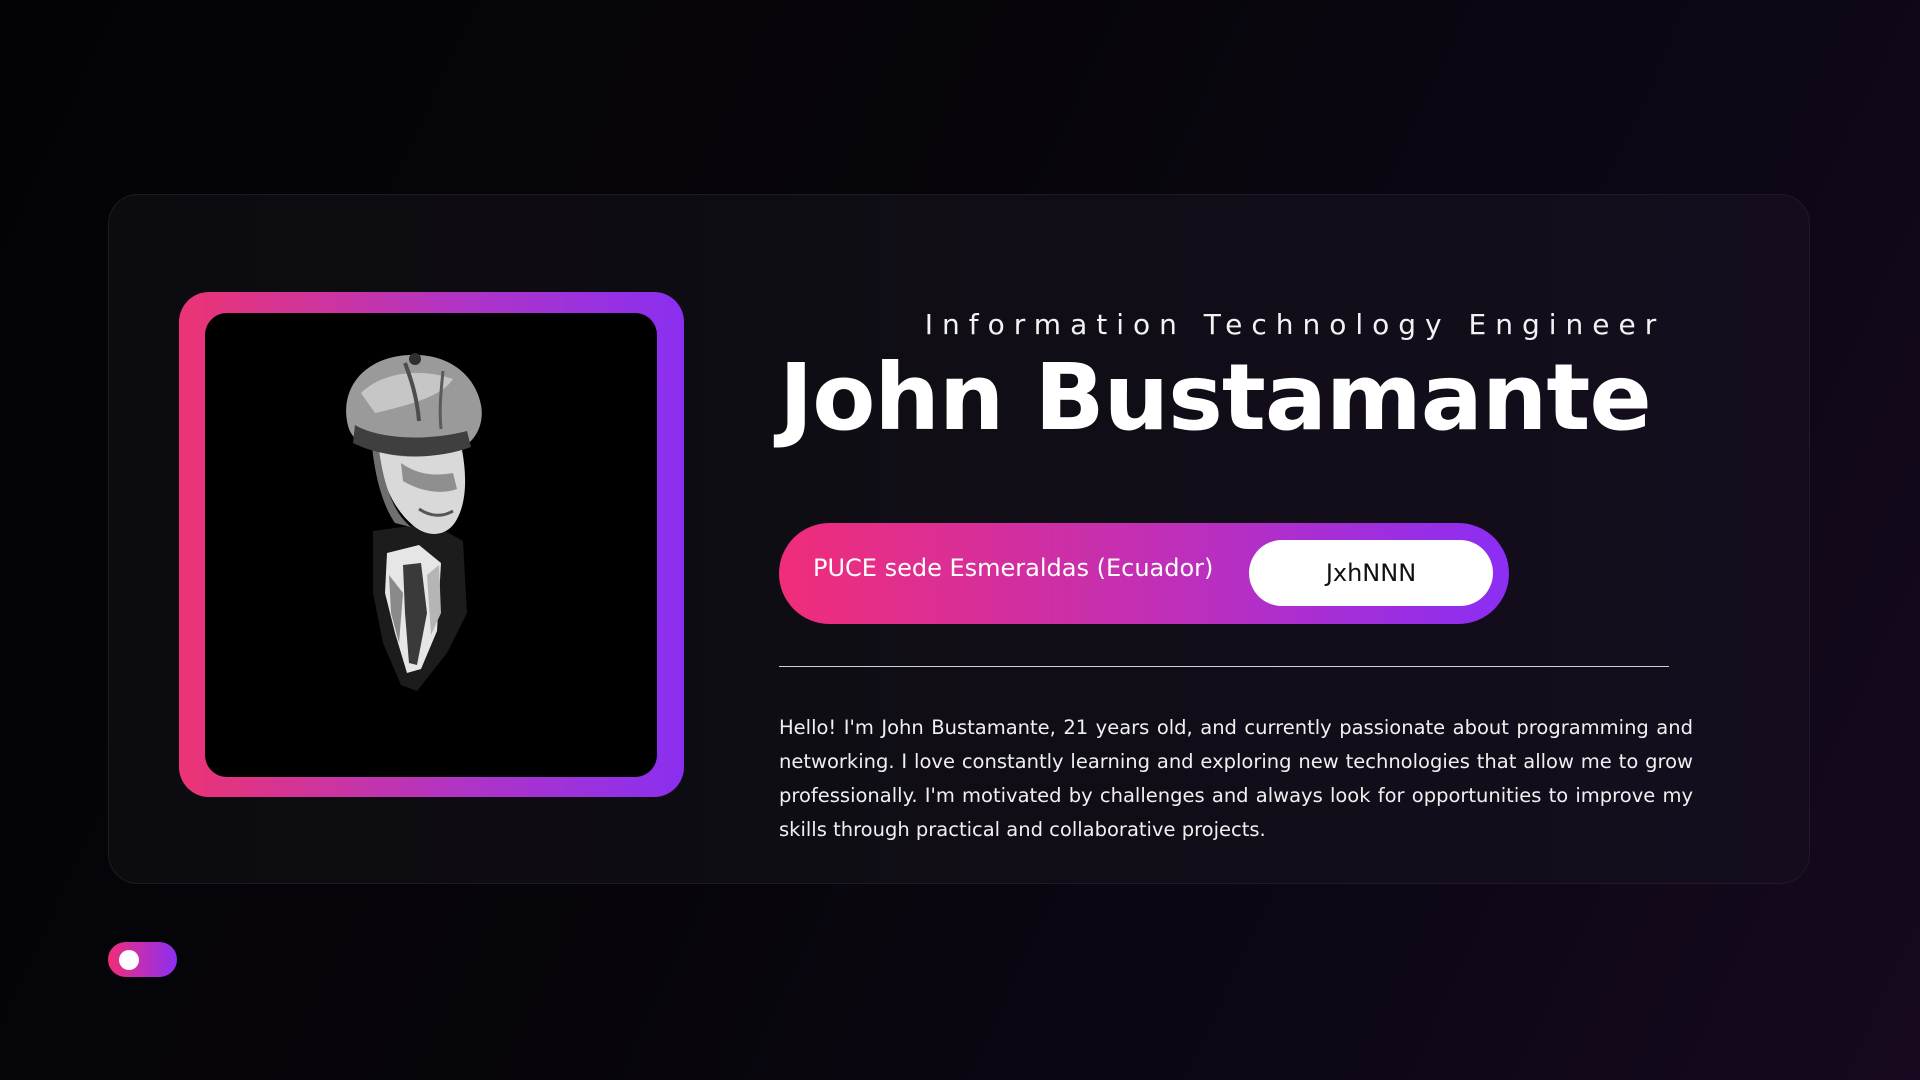 This screenshot has height=1080, width=1920. Describe the element at coordinates (1215, 397) in the screenshot. I see `profile-name: John Bustamante` at that location.